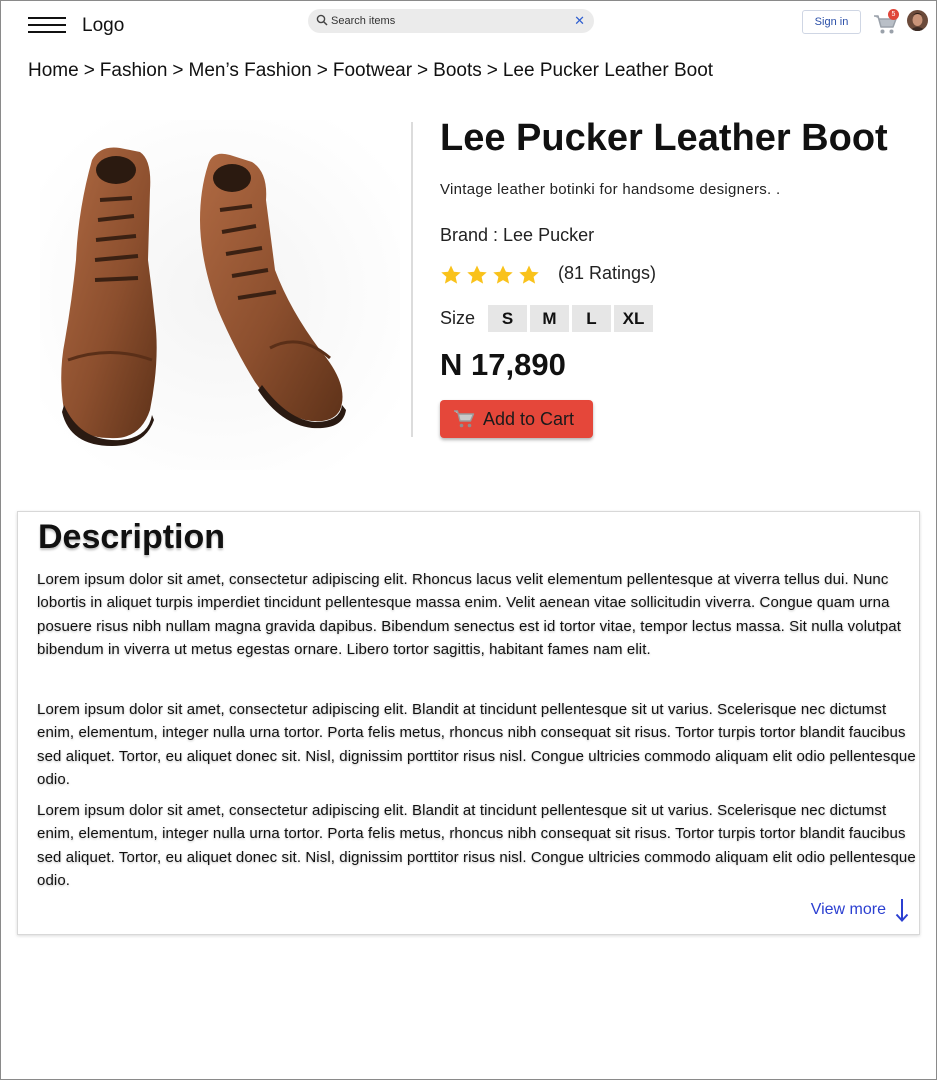 The width and height of the screenshot is (937, 1080). Describe the element at coordinates (250, 70) in the screenshot. I see `breadcrumb-mens-fashion: Men’s Fashion` at that location.